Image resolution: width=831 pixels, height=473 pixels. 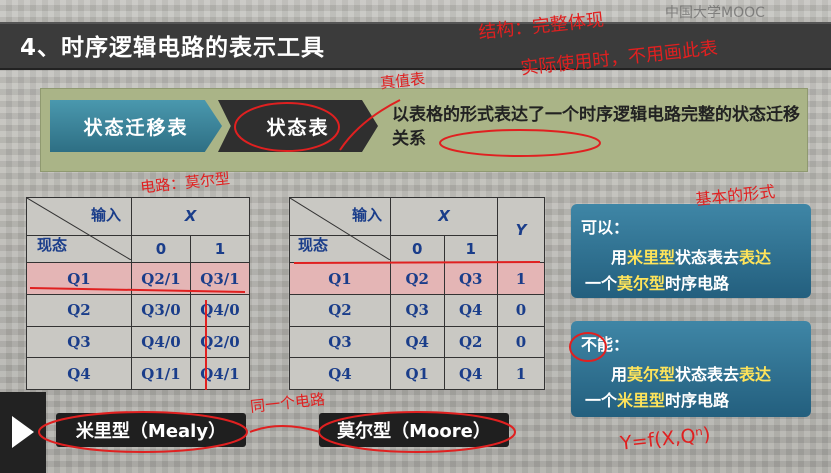 I want to click on t1-col1: 1, so click(x=220, y=249).